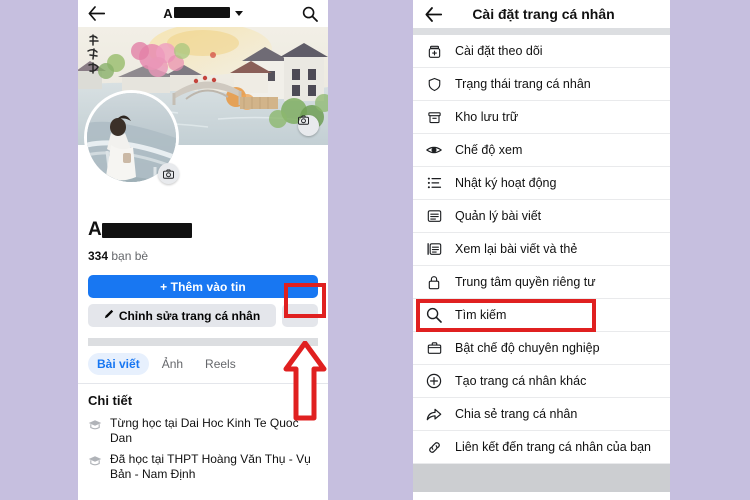  What do you see at coordinates (168, 173) in the screenshot?
I see `avatar-camera-icon` at bounding box center [168, 173].